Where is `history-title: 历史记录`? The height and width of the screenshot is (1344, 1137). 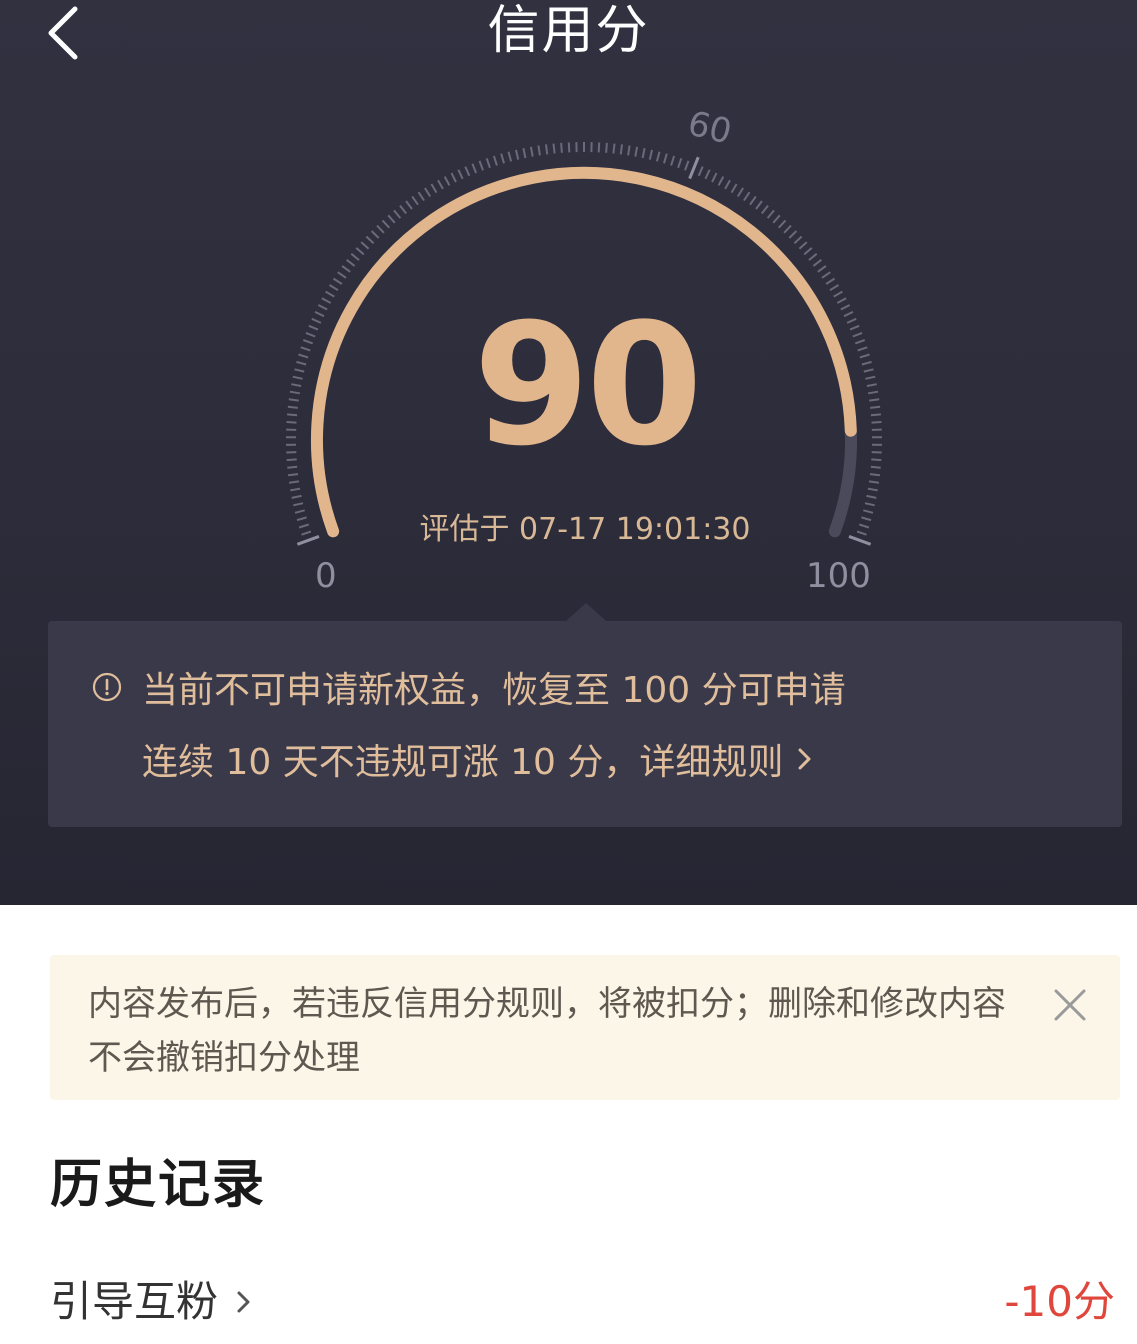
history-title: 历史记录 is located at coordinates (158, 1185).